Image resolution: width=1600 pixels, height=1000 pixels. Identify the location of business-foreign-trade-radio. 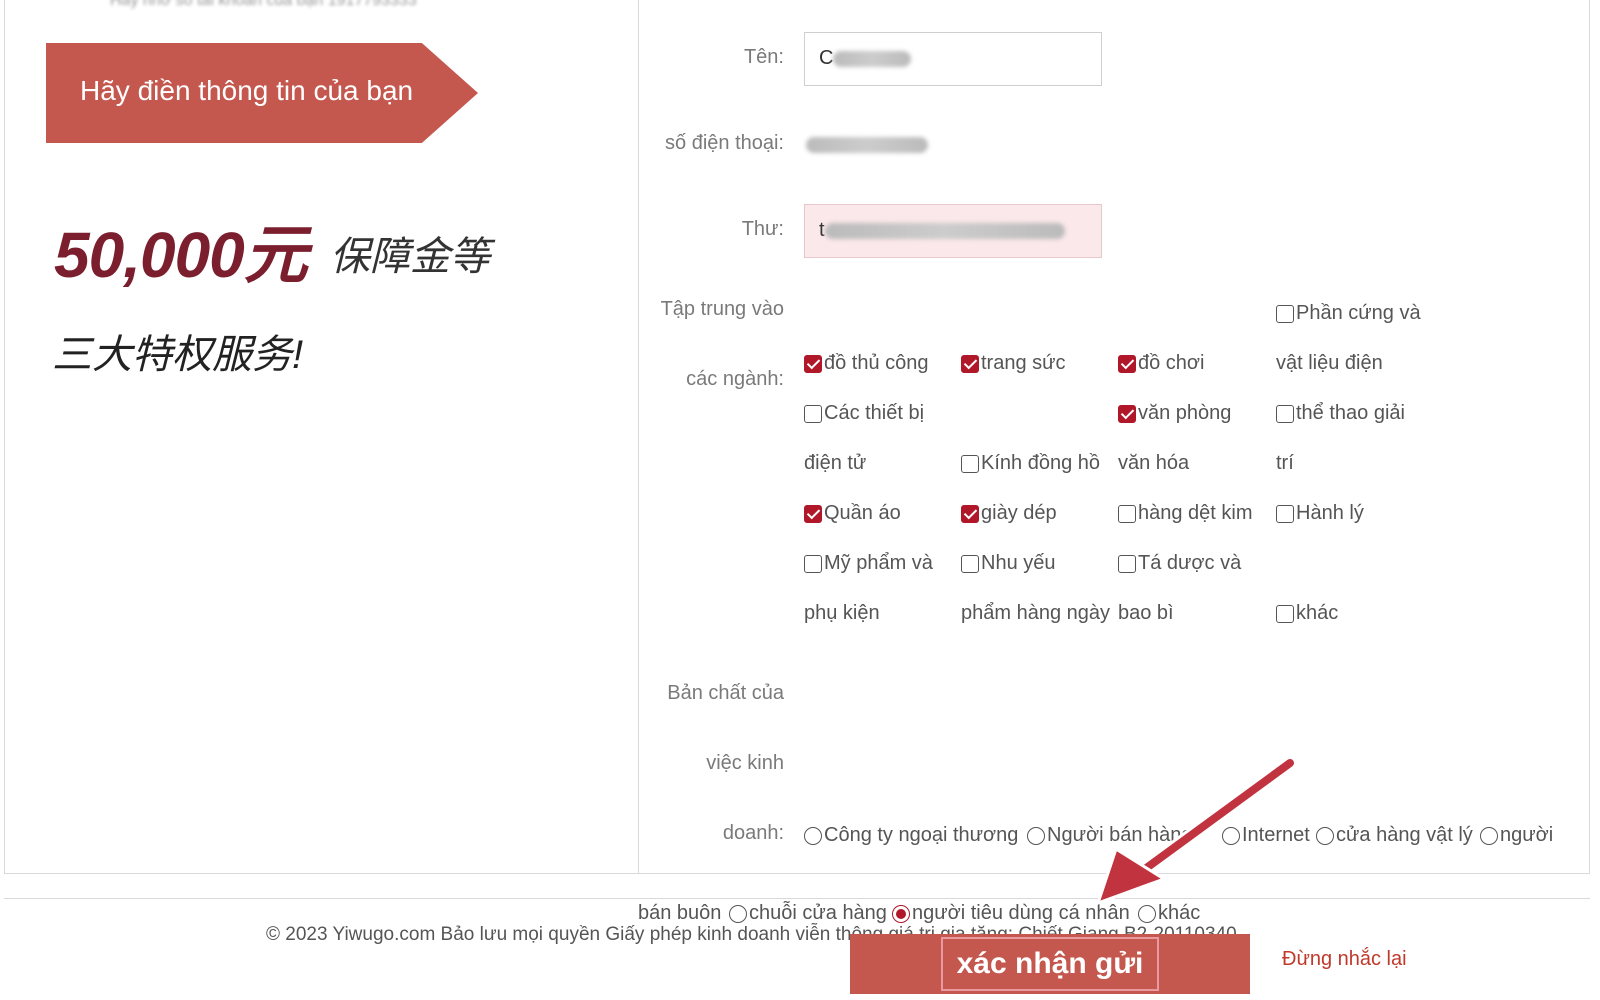
(813, 835).